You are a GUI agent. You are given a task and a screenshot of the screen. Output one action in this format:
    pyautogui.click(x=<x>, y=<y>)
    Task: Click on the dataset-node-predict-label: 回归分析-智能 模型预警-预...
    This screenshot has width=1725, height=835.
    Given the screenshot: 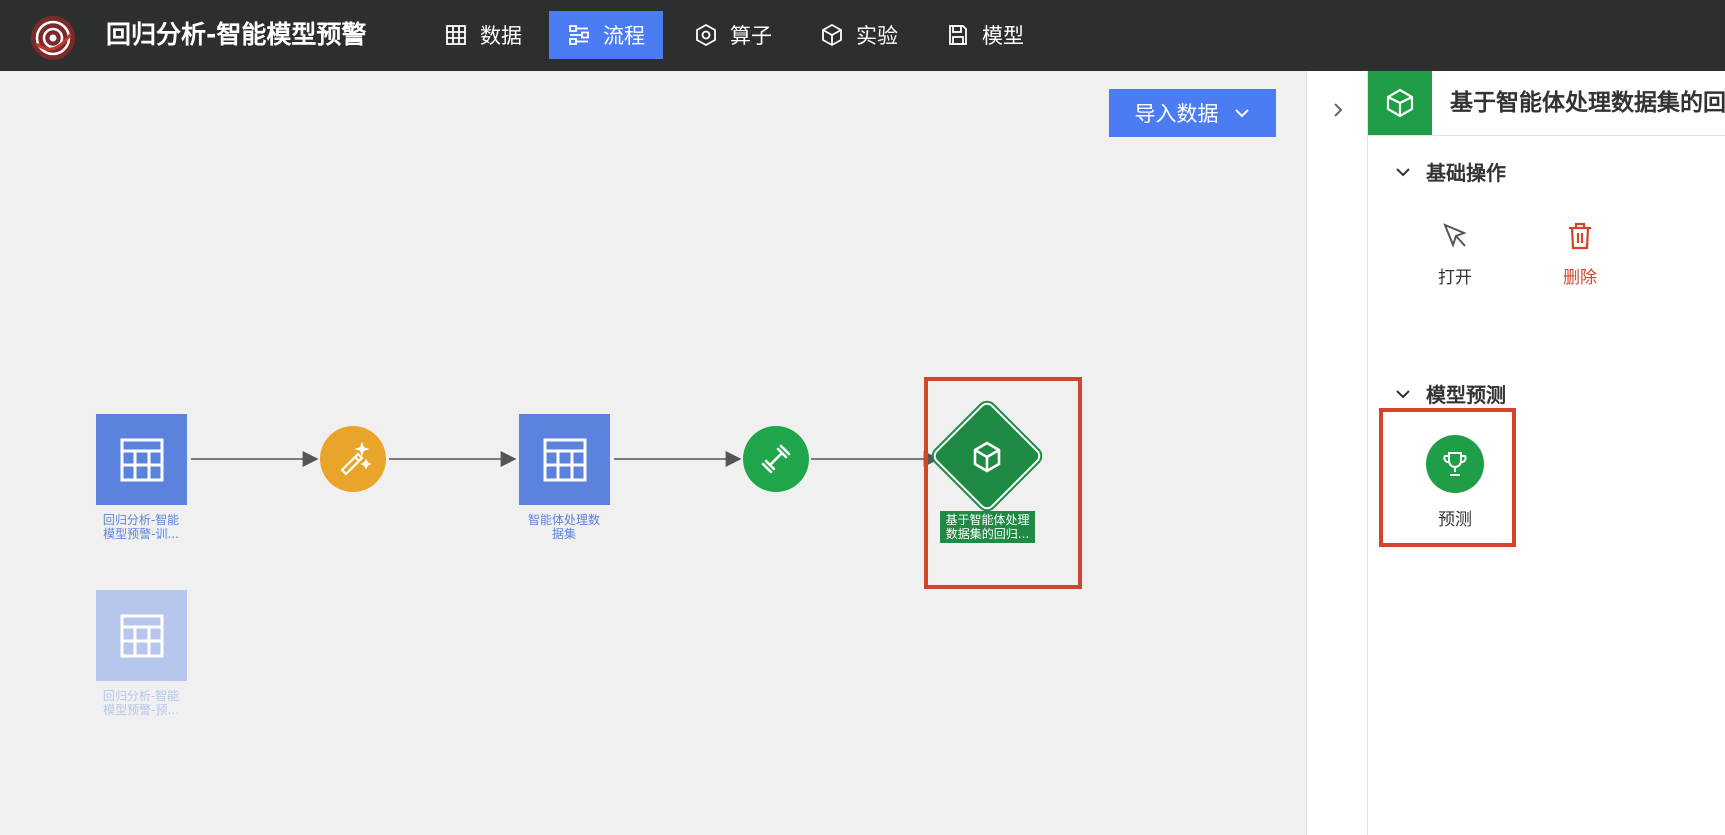 What is the action you would take?
    pyautogui.click(x=141, y=703)
    